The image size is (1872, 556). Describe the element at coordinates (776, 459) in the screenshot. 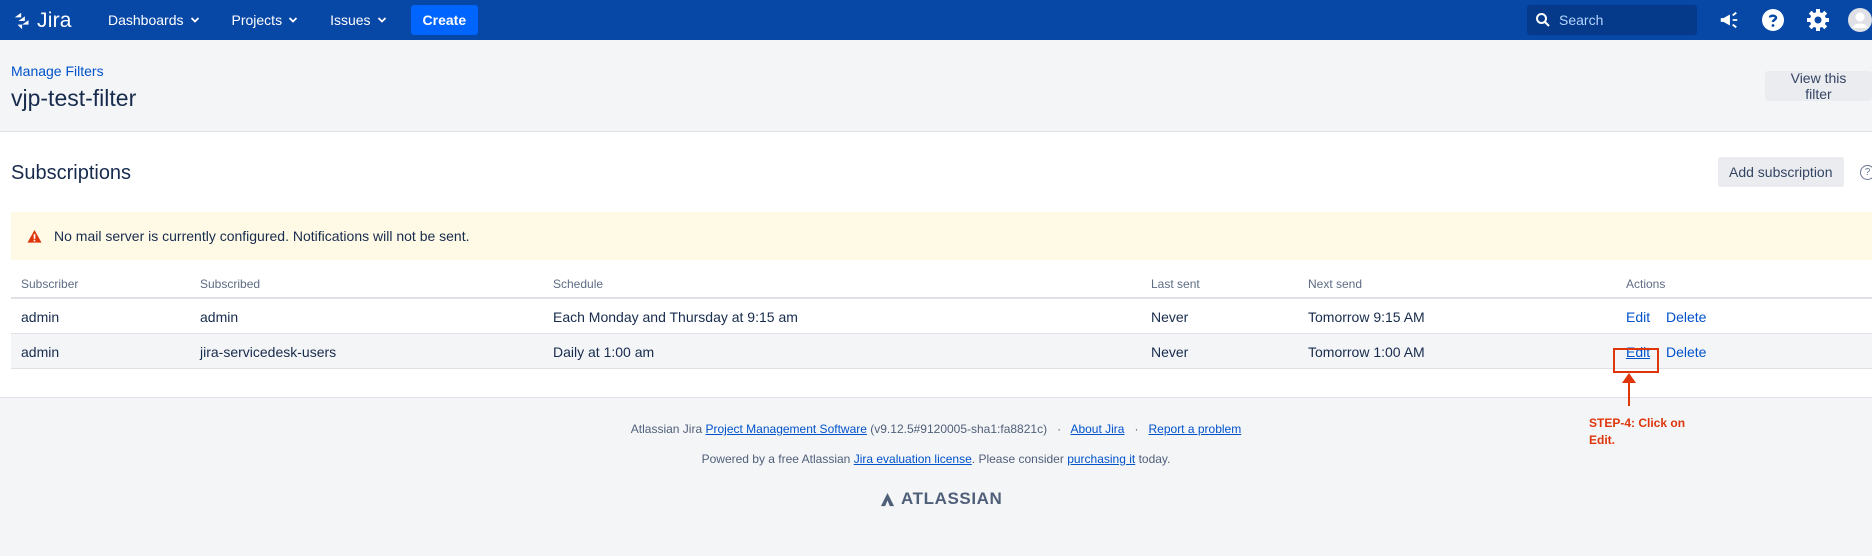

I see `footer-powered-by: Powered by a free Atlassian` at that location.